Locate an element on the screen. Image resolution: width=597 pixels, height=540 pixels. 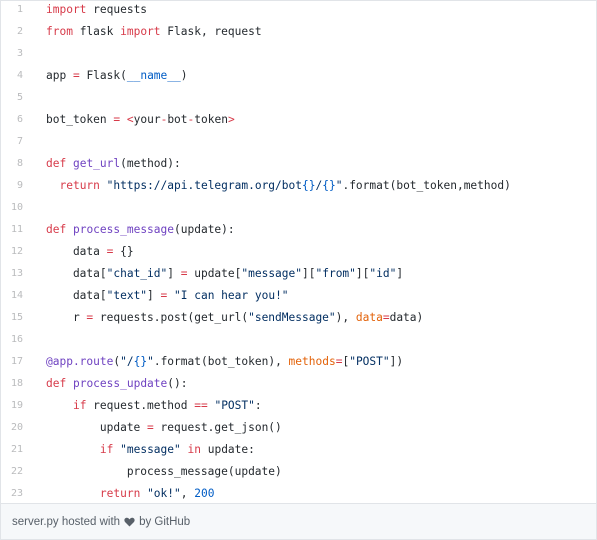
code-line: 8 def get_url(method): is located at coordinates (298, 163).